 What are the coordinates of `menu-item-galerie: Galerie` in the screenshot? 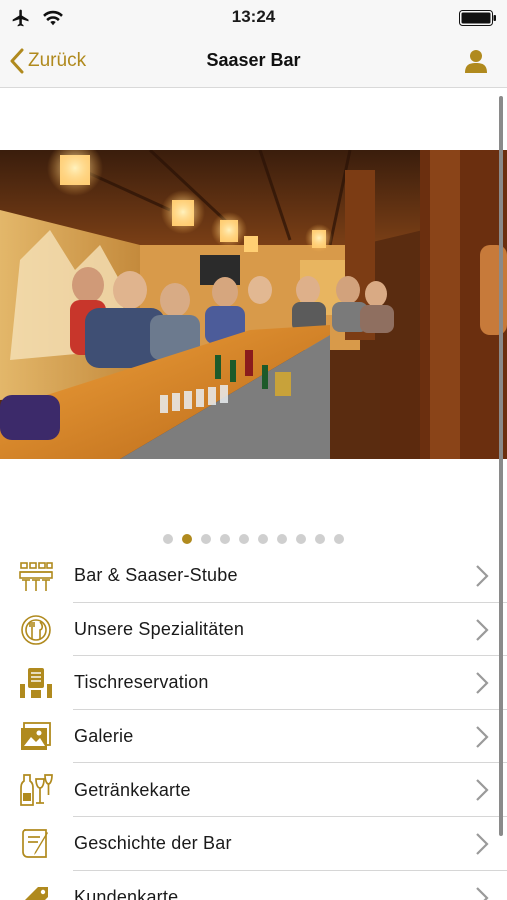 It's located at (253, 737).